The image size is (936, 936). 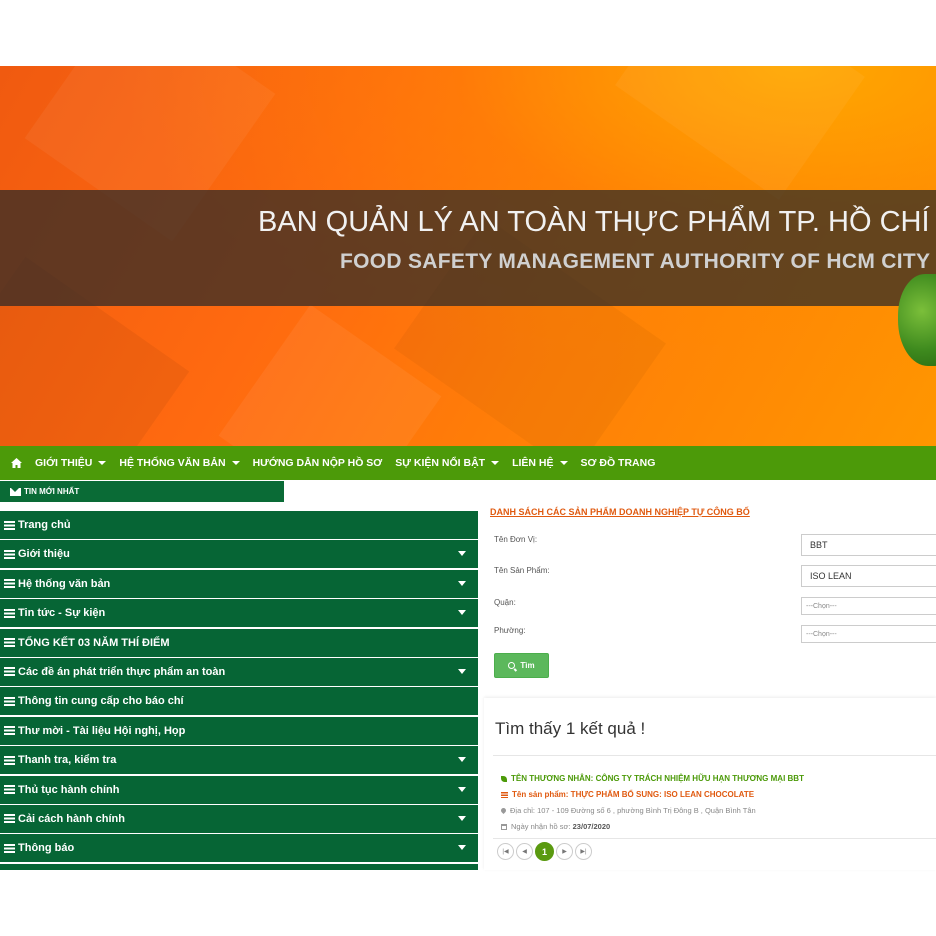 I want to click on vegetable-image, so click(x=917, y=320).